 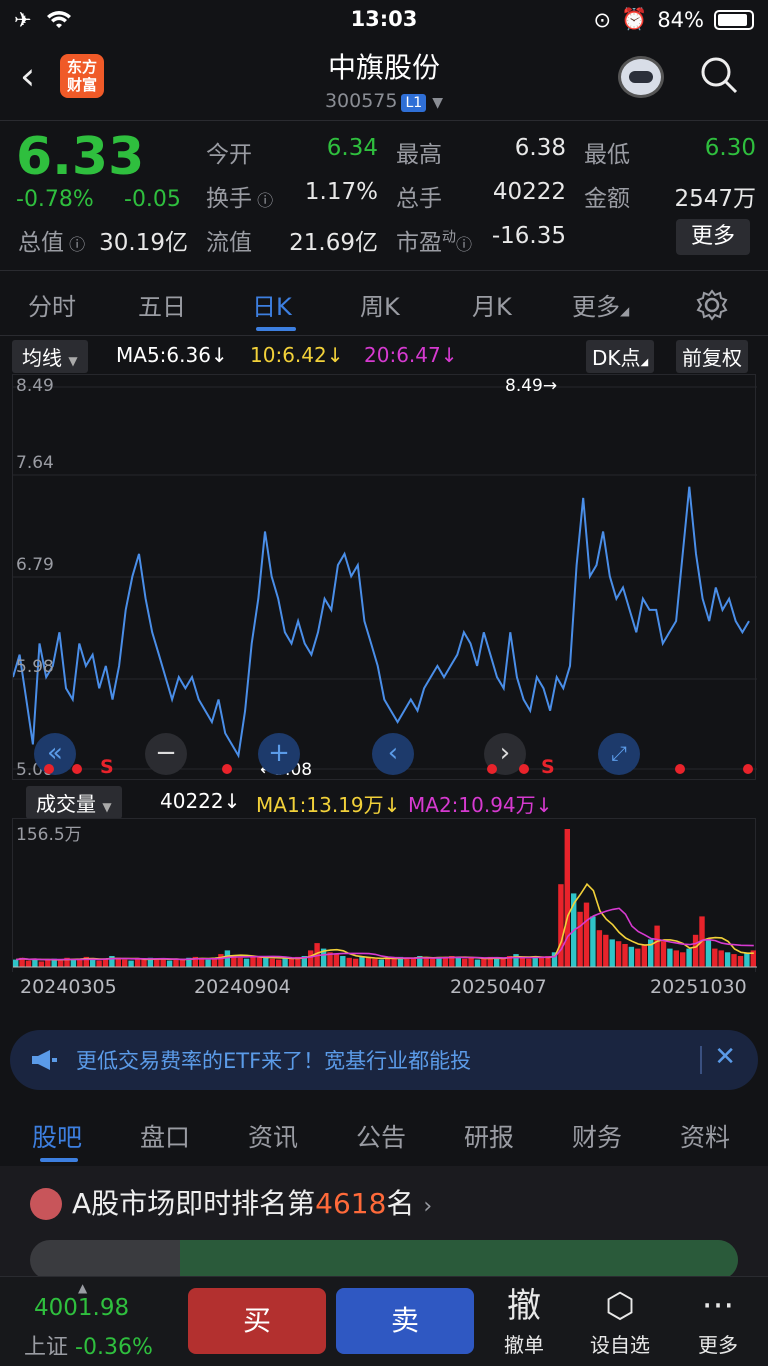 I want to click on search-icon, so click(x=719, y=75).